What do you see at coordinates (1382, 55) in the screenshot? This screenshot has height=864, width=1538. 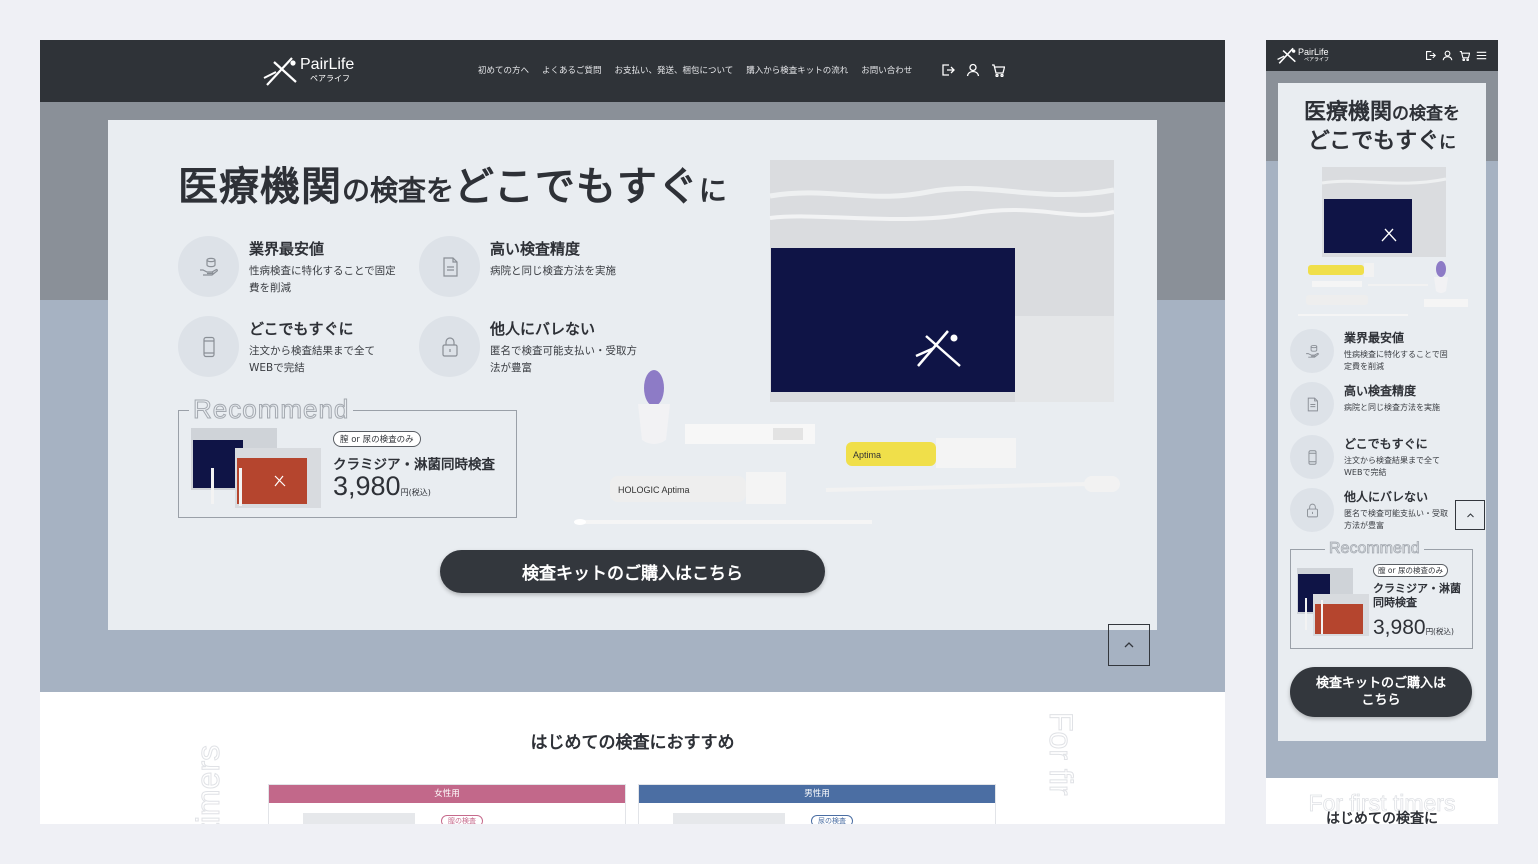 I see `mobile-header: PairLife ペアライフ` at bounding box center [1382, 55].